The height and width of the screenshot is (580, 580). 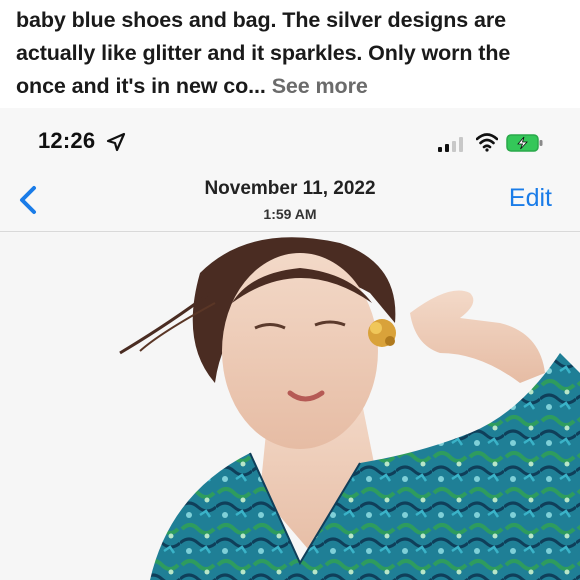 I want to click on photo-time: 1:59 AM, so click(x=290, y=214).